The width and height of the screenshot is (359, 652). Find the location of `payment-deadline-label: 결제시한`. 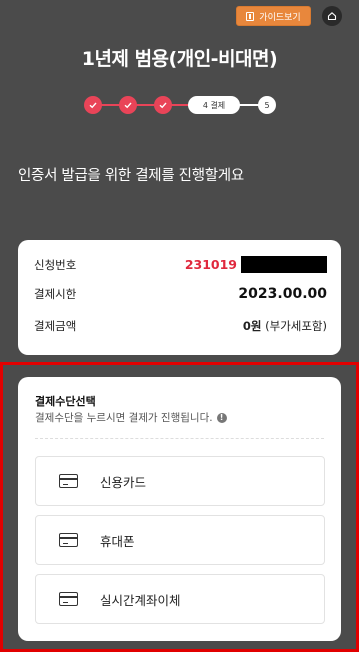

payment-deadline-label: 결제시한 is located at coordinates (55, 294).